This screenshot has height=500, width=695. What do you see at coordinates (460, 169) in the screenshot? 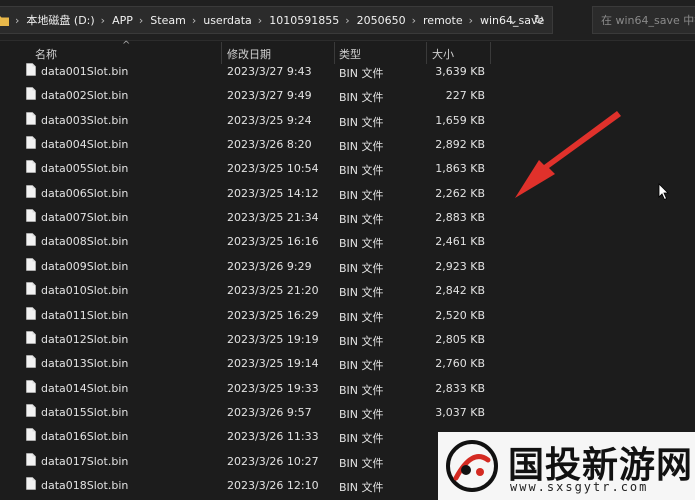
I see `file-size: 1,863 KB` at bounding box center [460, 169].